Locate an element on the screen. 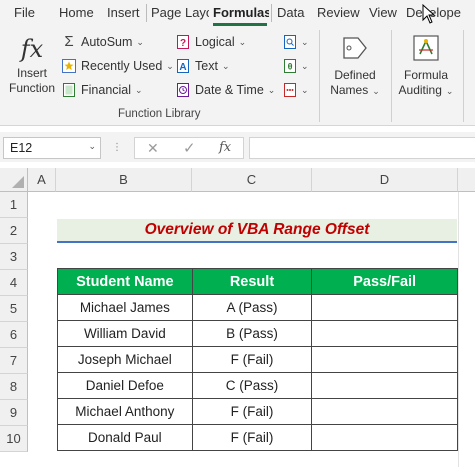  table-row: Michael Anthony F (Fail) is located at coordinates (257, 411).